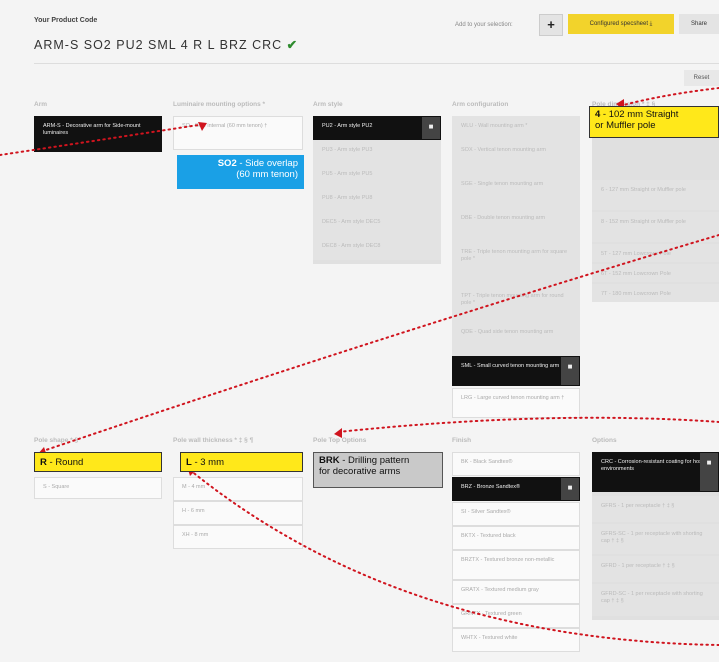  Describe the element at coordinates (208, 462) in the screenshot. I see `callout-wall-text: - 3 mm` at that location.